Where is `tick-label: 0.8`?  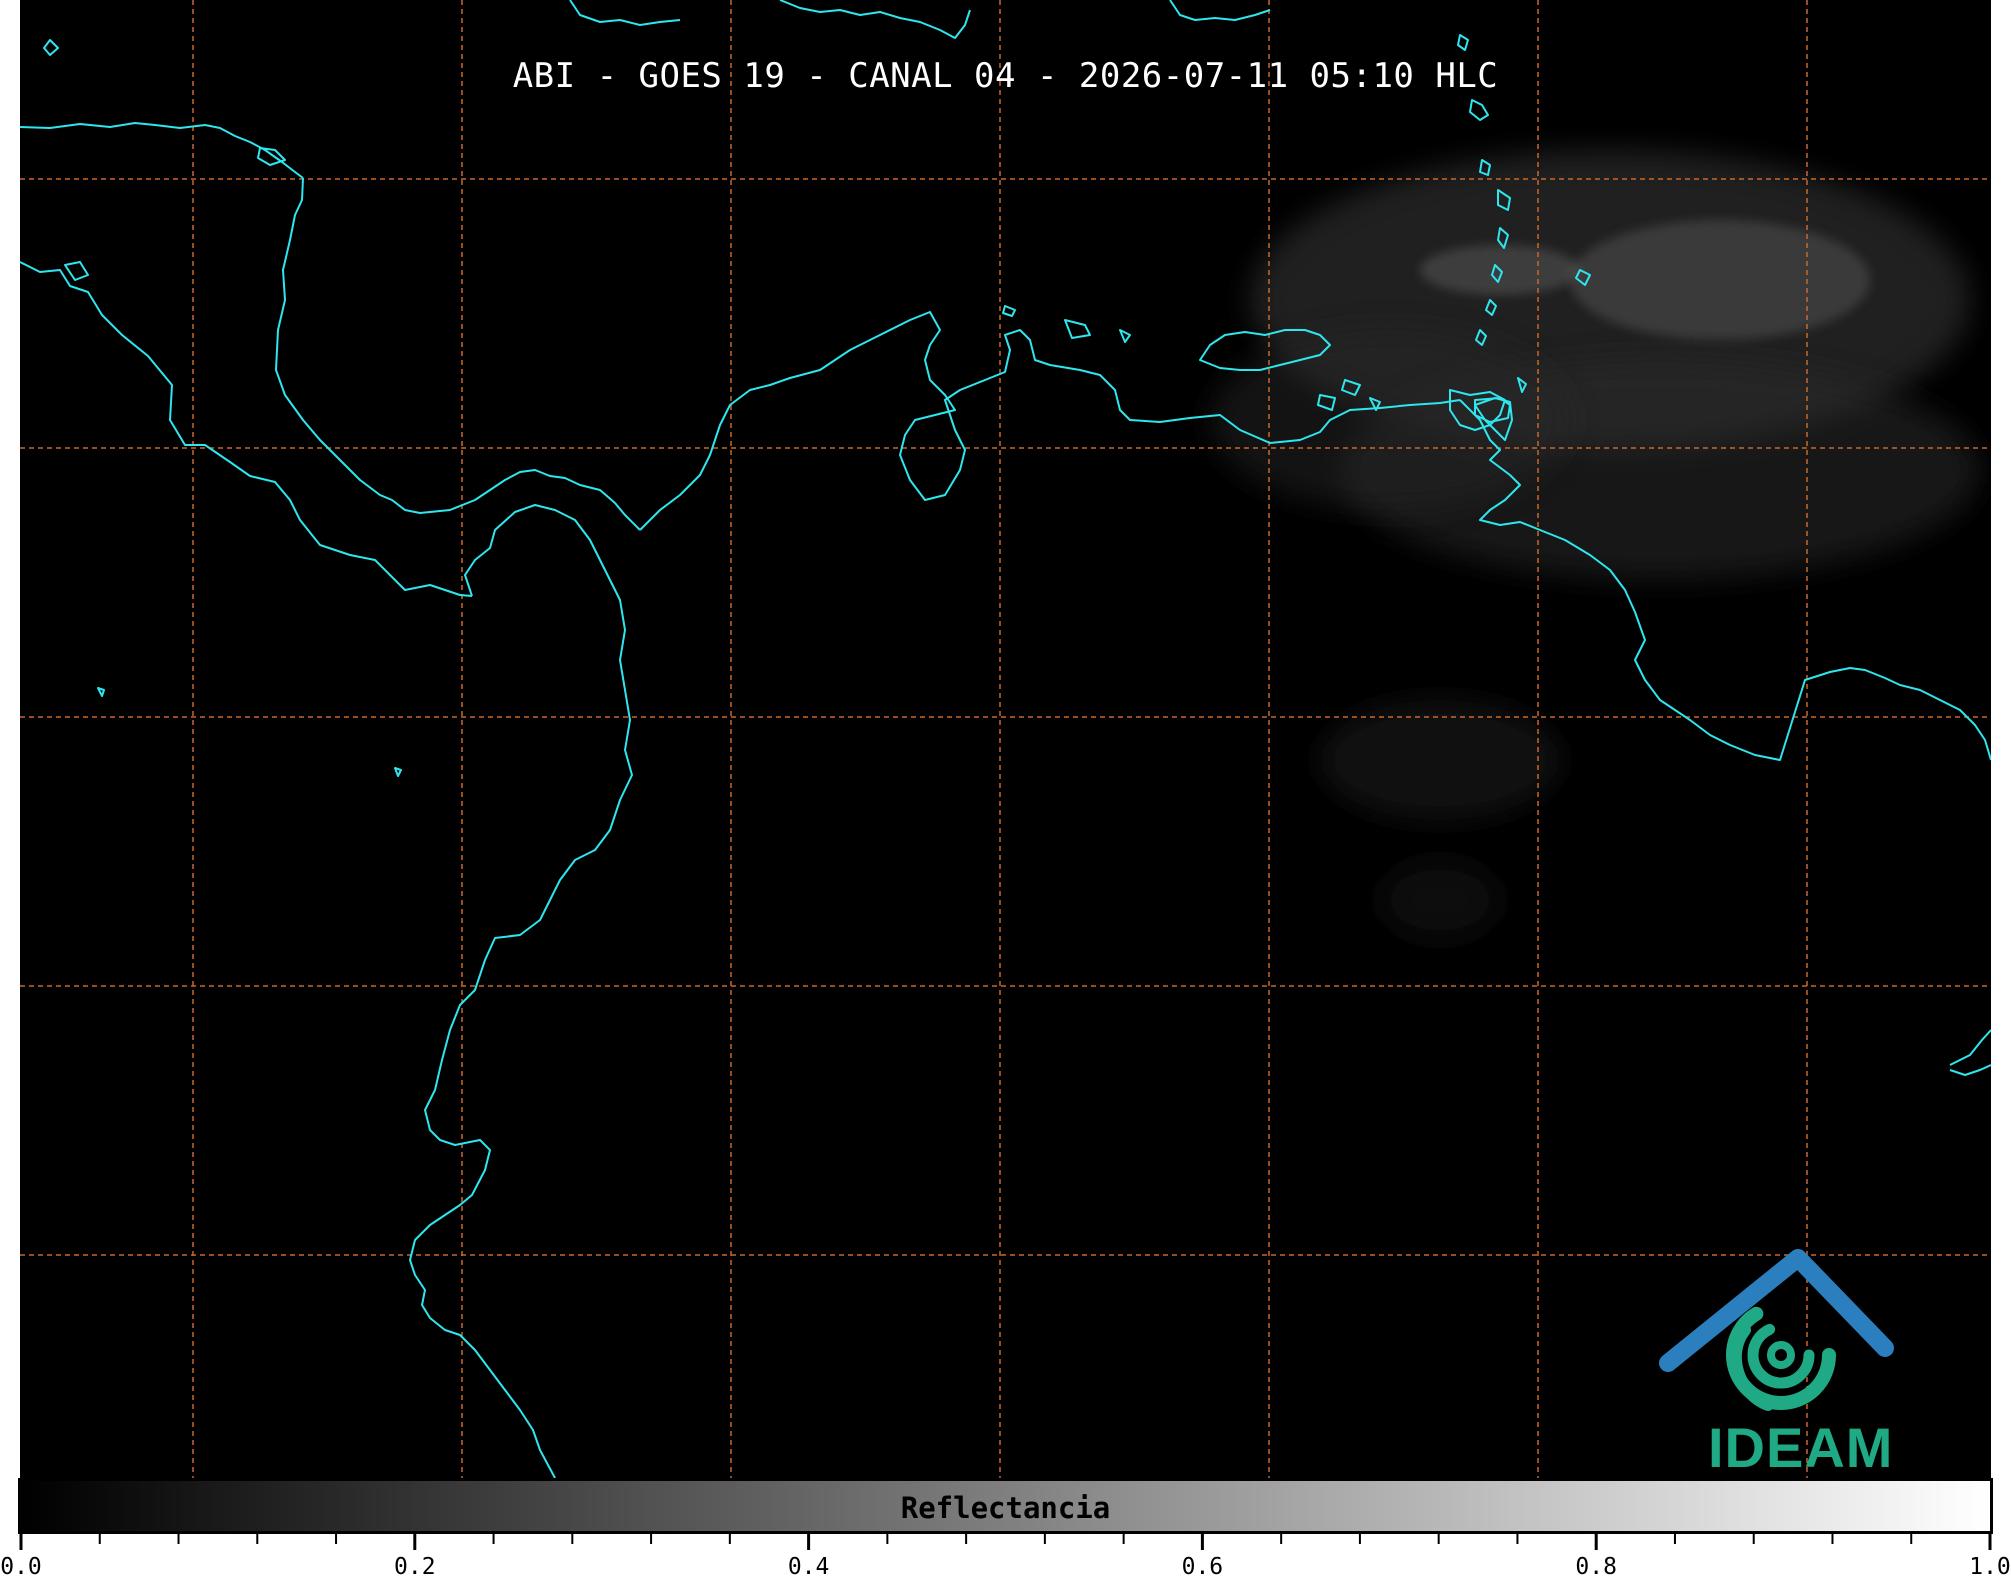
tick-label: 0.8 is located at coordinates (1596, 1567).